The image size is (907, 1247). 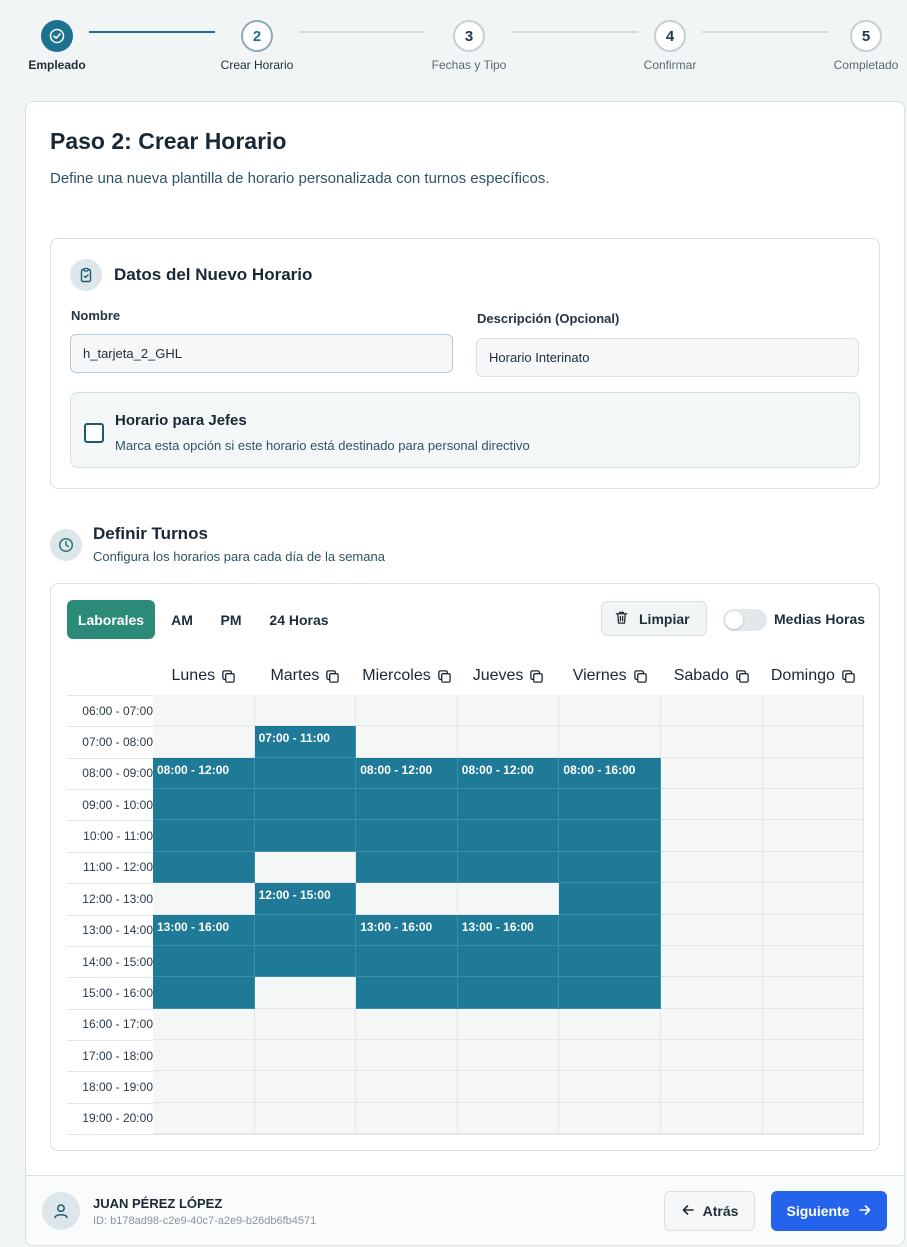 I want to click on tab-pm: PM, so click(x=231, y=619).